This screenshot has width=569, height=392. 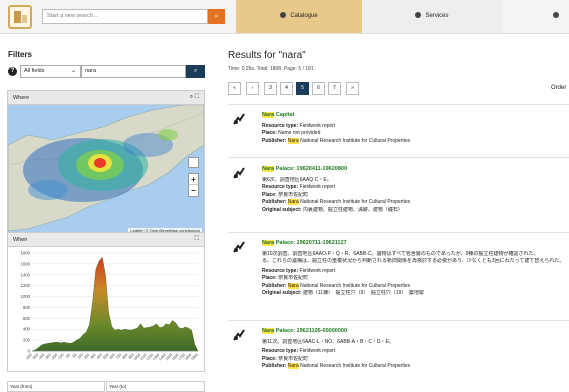 What do you see at coordinates (311, 331) in the screenshot?
I see `result-title-rest: Palace: 19621105-00000000` at bounding box center [311, 331].